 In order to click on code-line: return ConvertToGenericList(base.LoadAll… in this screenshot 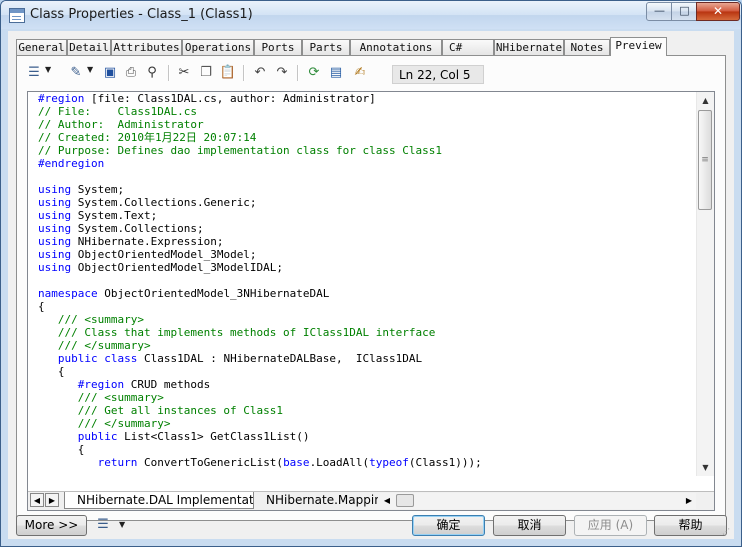, I will do `click(289, 462)`.